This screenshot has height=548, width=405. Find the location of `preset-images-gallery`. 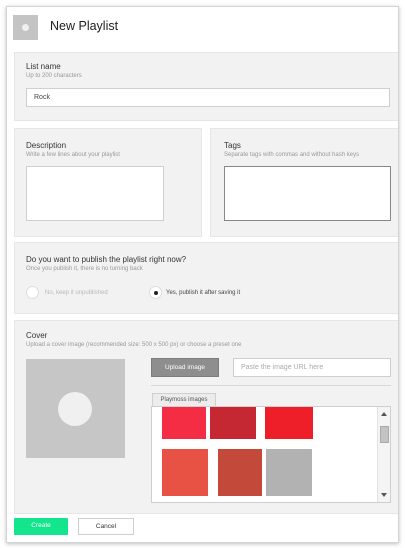

preset-images-gallery is located at coordinates (271, 454).